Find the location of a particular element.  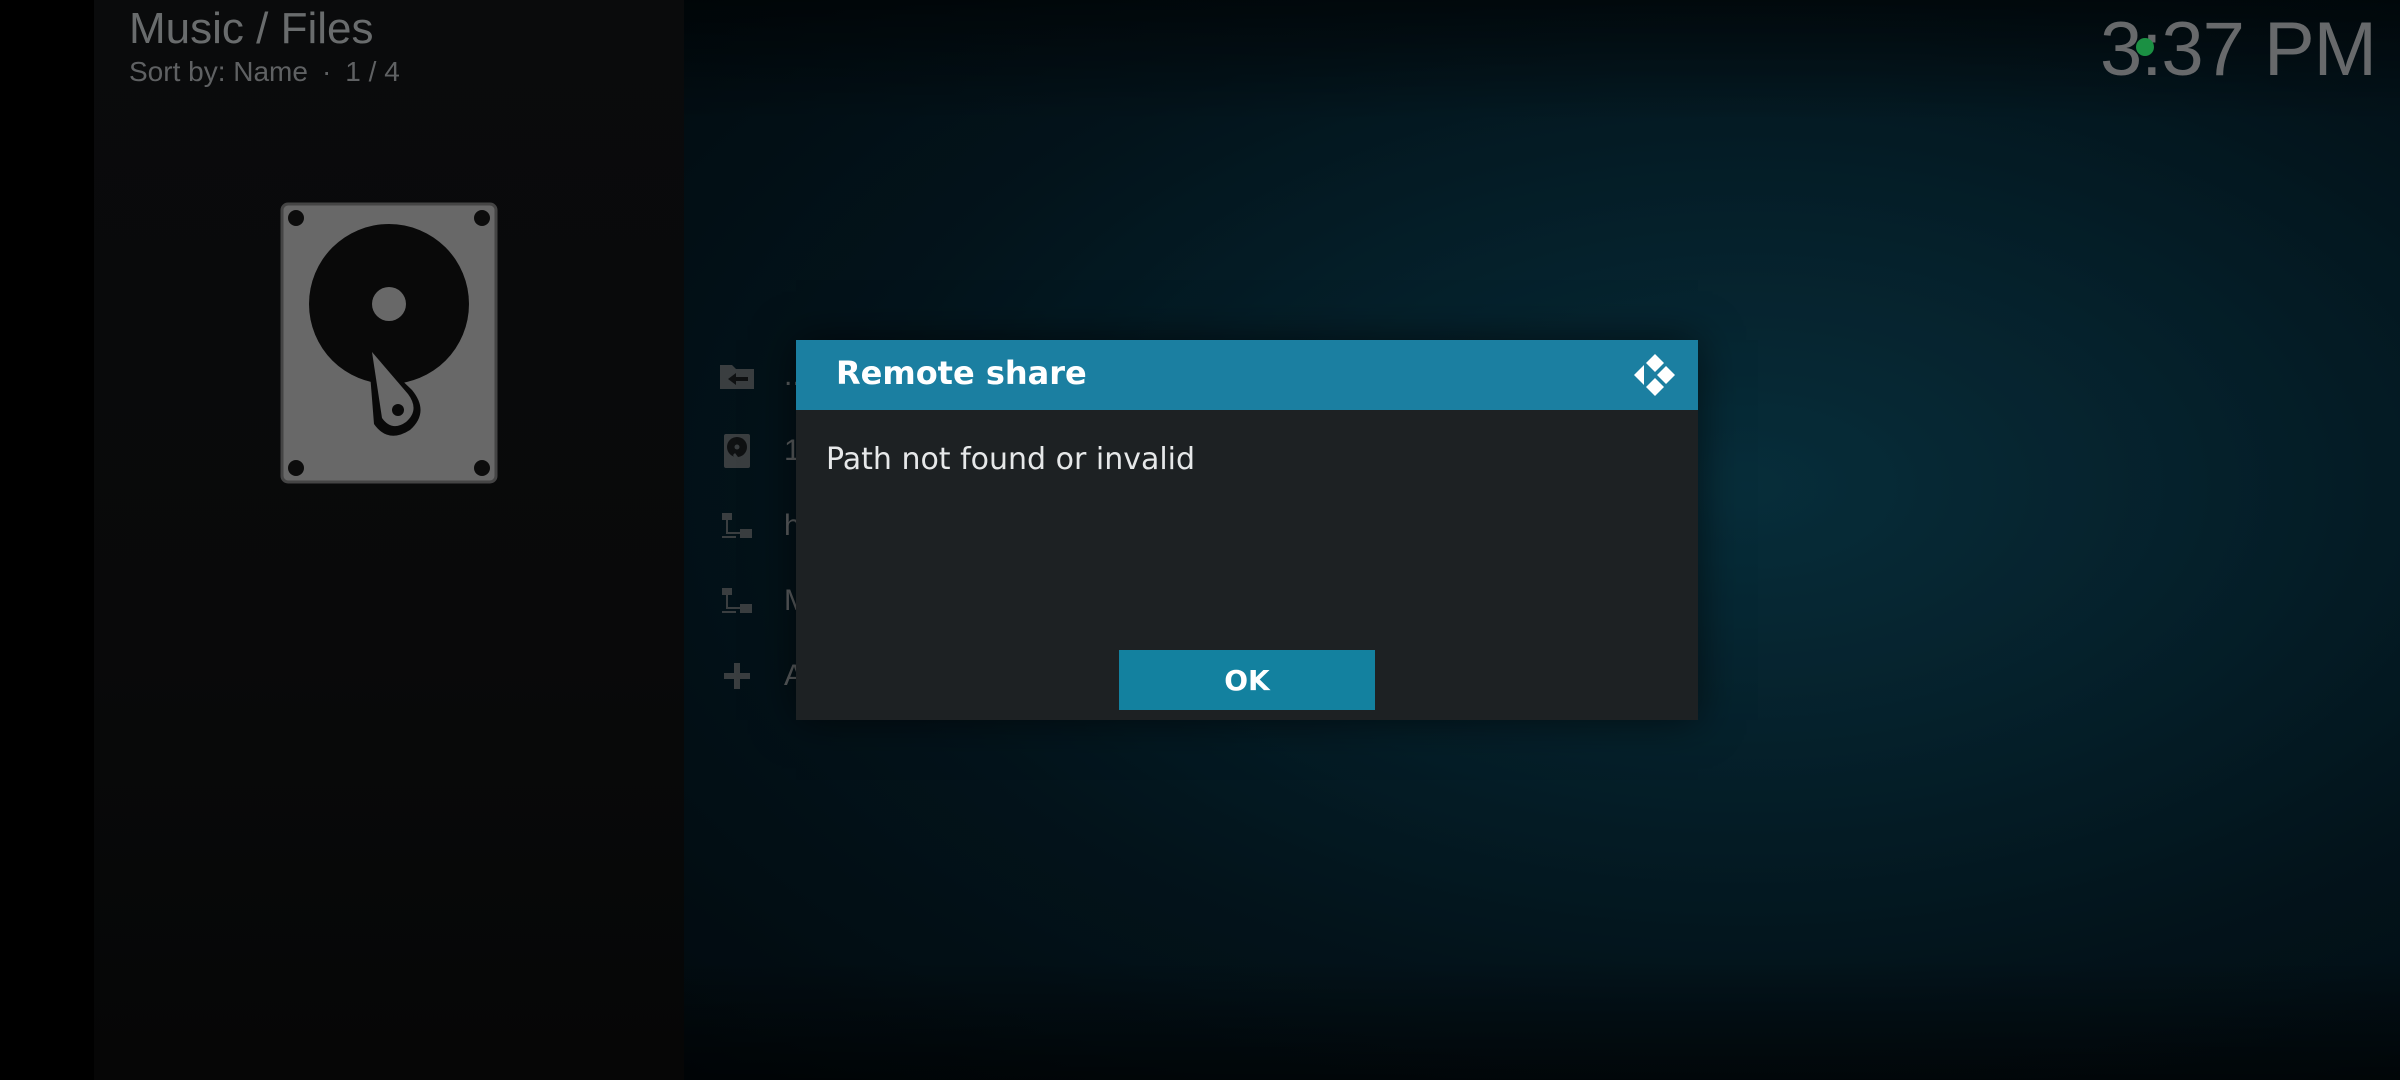

hard-drive-artwork-icon is located at coordinates (389, 343).